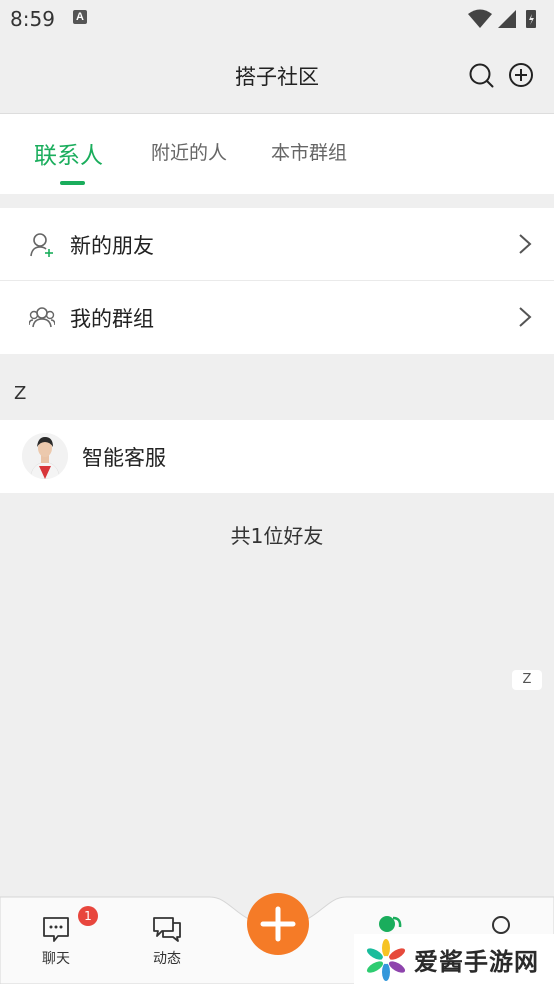  What do you see at coordinates (480, 18) in the screenshot?
I see `wifi-icon` at bounding box center [480, 18].